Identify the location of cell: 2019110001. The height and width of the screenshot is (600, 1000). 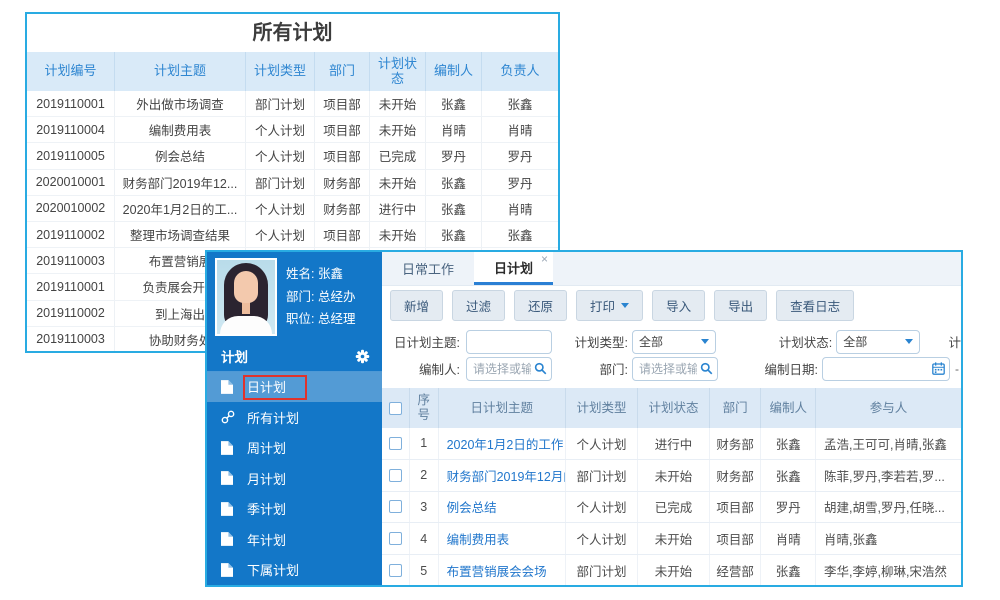
(71, 104).